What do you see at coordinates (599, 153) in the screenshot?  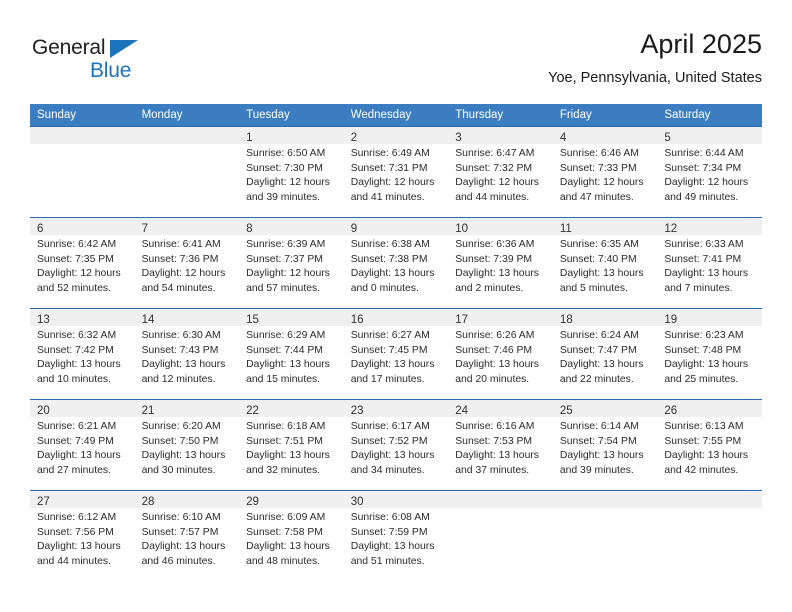 I see `sunrise-text: Sunrise: 6:46 AM` at bounding box center [599, 153].